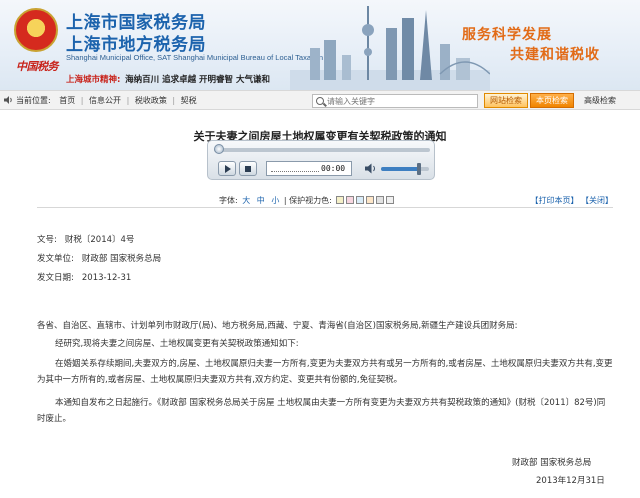 The image size is (640, 498). I want to click on breadcrumb-info-disclosure: 信息公开, so click(105, 100).